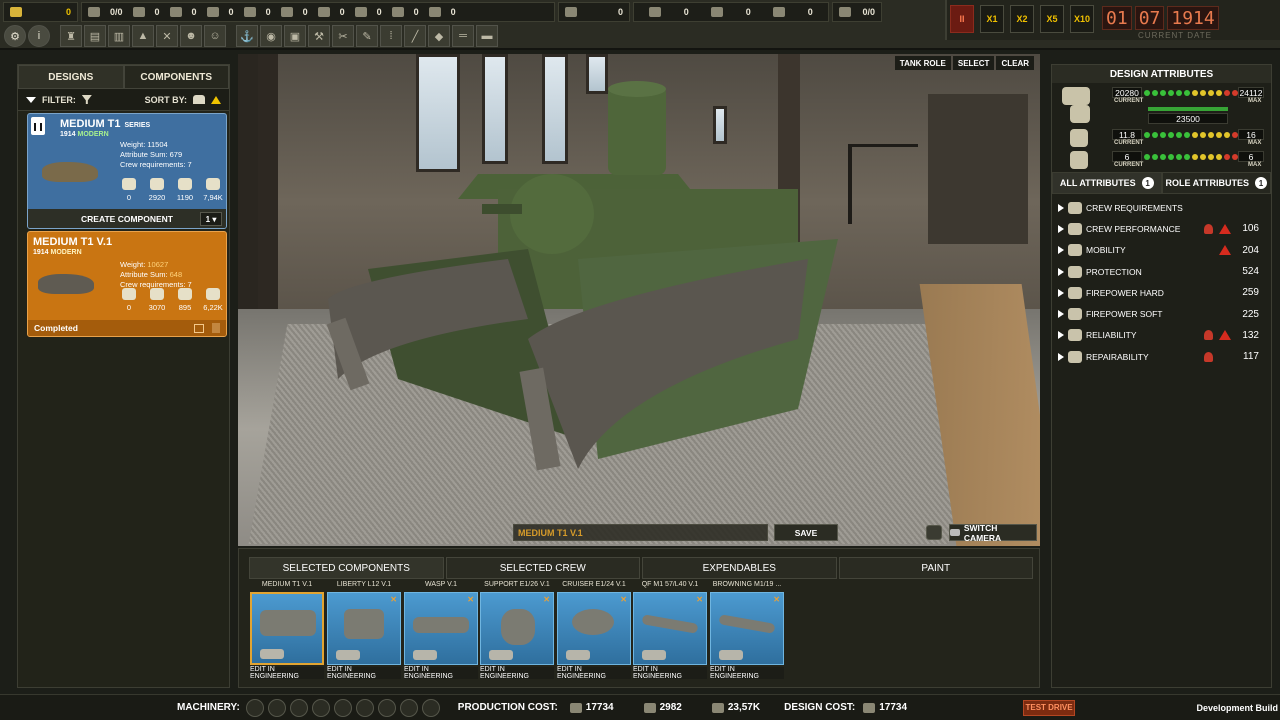 Image resolution: width=1280 pixels, height=720 pixels. Describe the element at coordinates (415, 36) in the screenshot. I see `rifle-icon: ╱` at that location.